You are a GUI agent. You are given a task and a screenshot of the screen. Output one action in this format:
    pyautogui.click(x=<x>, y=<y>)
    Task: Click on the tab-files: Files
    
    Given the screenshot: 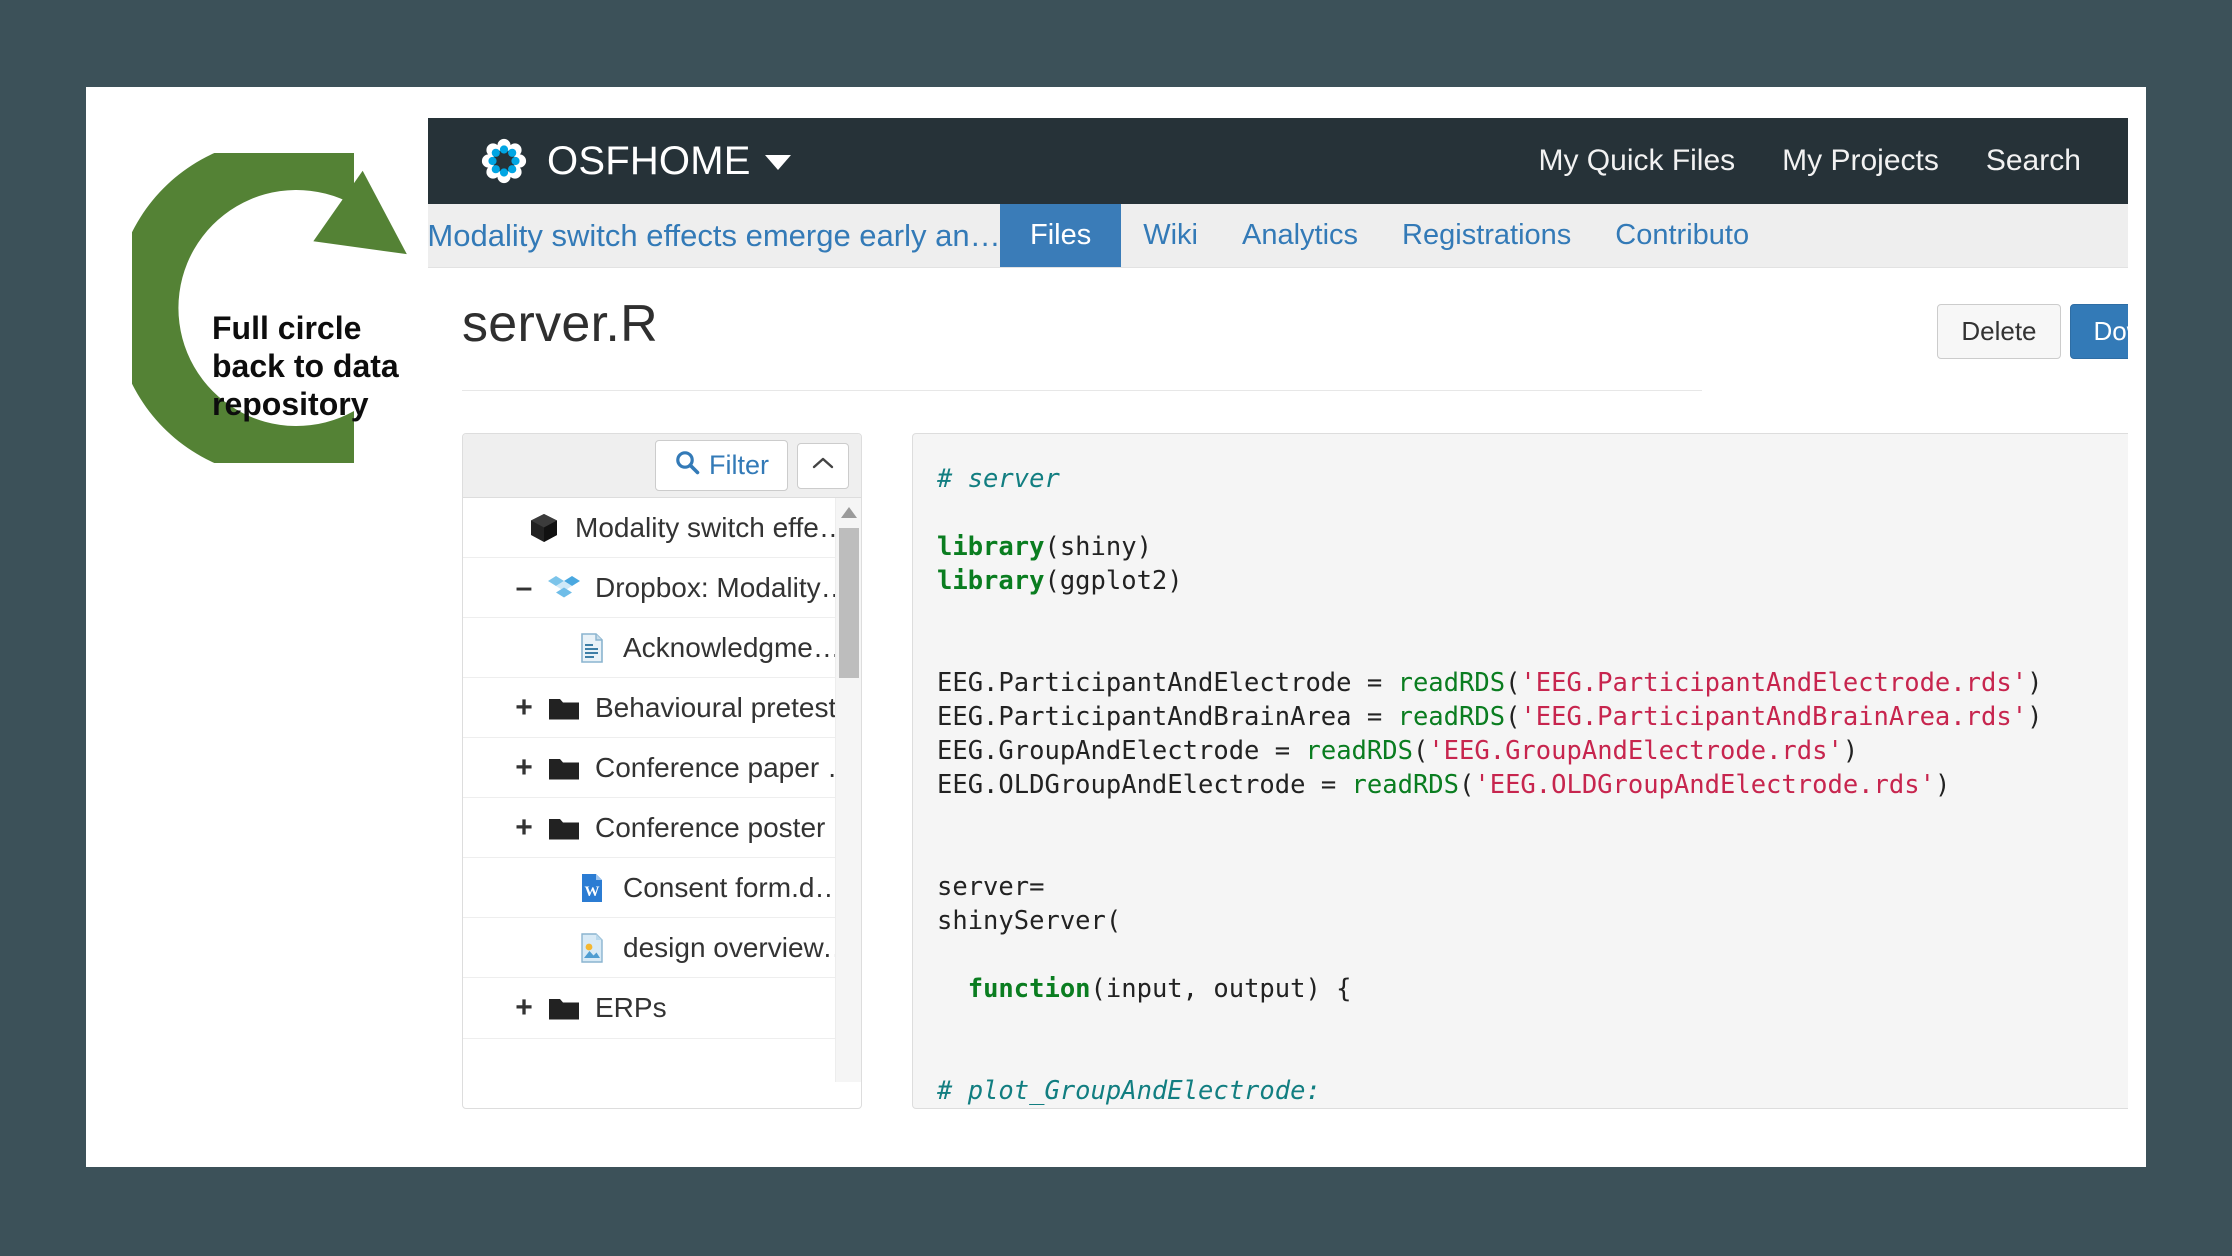 What is the action you would take?
    pyautogui.click(x=1061, y=235)
    